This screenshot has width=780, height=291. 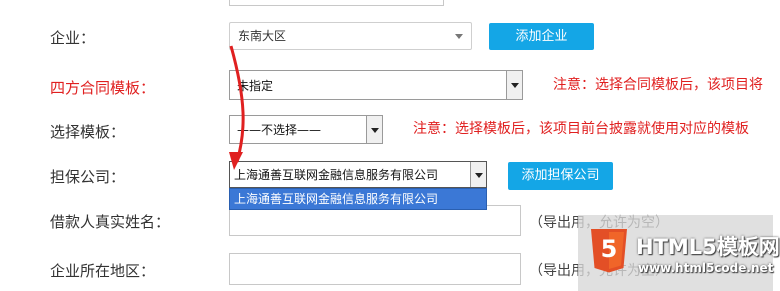 I want to click on watermark-url: www.html5code.net, so click(x=706, y=268).